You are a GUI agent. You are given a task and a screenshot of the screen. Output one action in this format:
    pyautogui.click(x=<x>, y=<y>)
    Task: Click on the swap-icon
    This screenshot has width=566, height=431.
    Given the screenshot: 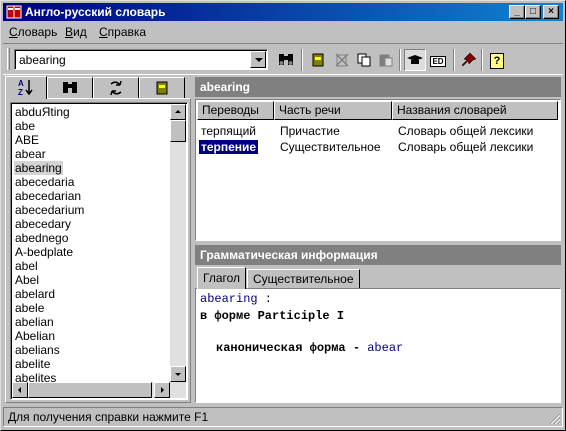 What is the action you would take?
    pyautogui.click(x=116, y=88)
    